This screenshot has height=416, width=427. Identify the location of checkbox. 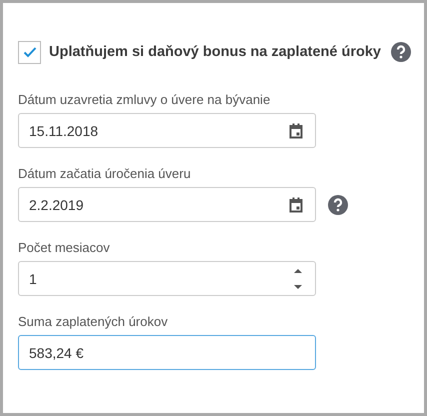
(29, 52).